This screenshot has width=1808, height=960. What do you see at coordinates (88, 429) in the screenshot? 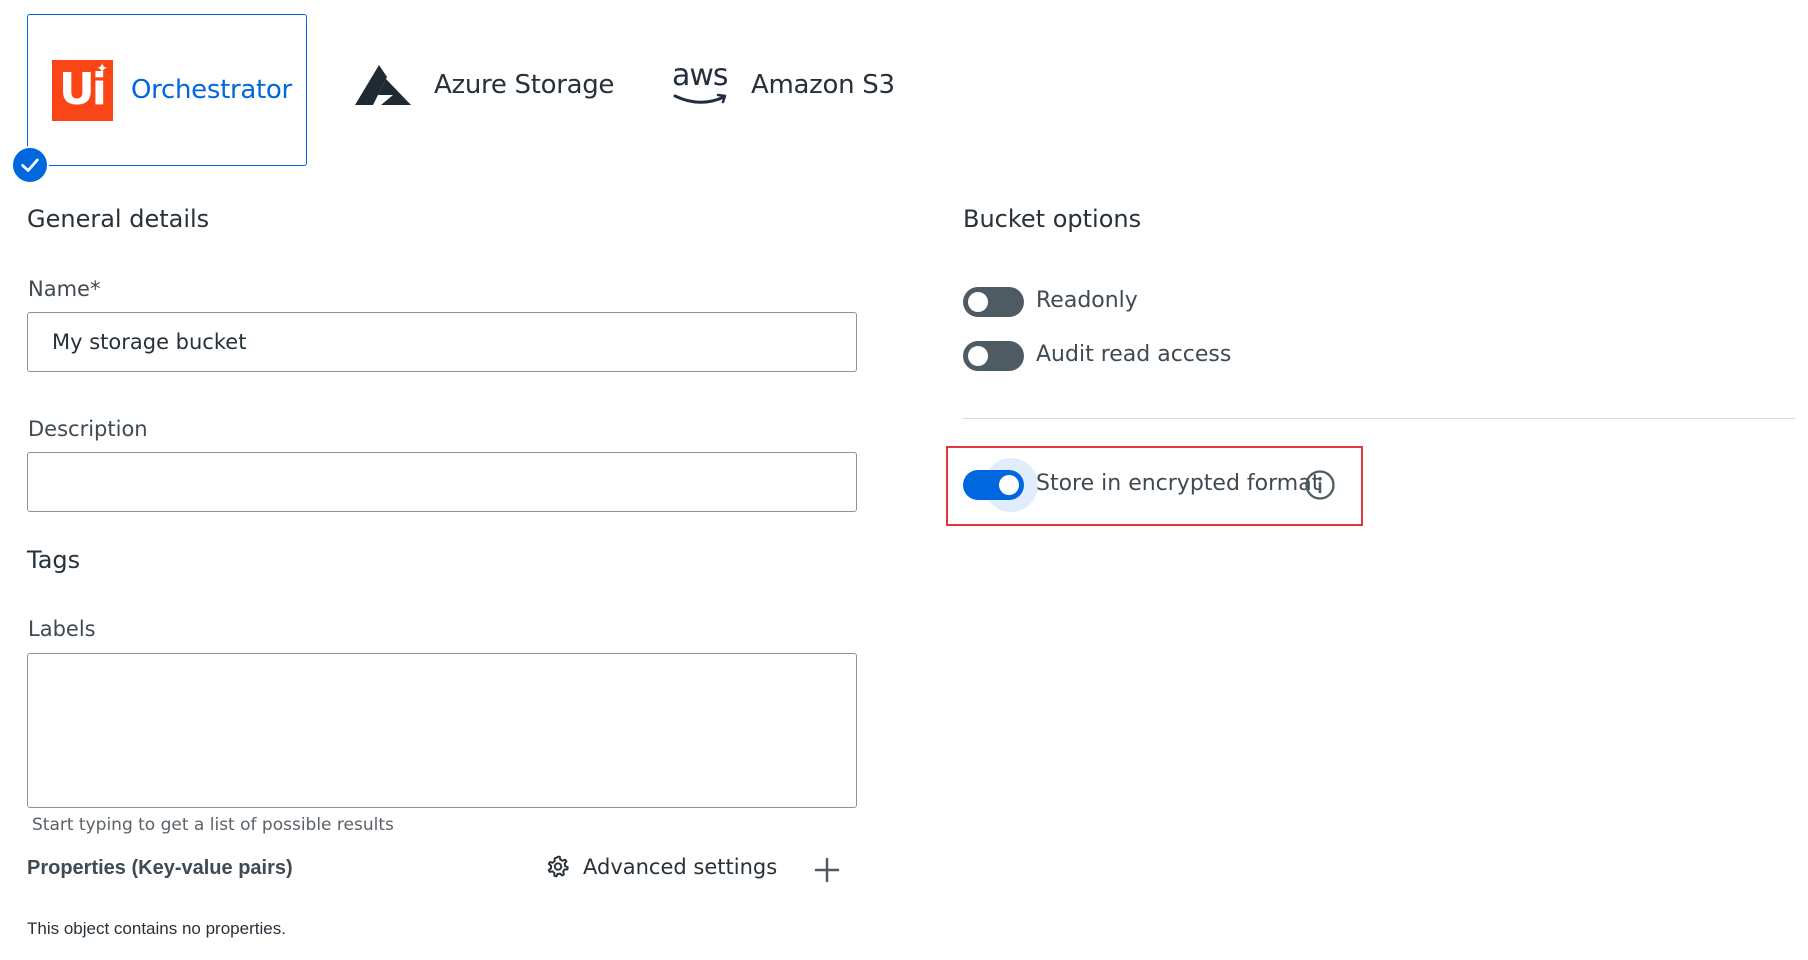
I see `description-label: Description` at bounding box center [88, 429].